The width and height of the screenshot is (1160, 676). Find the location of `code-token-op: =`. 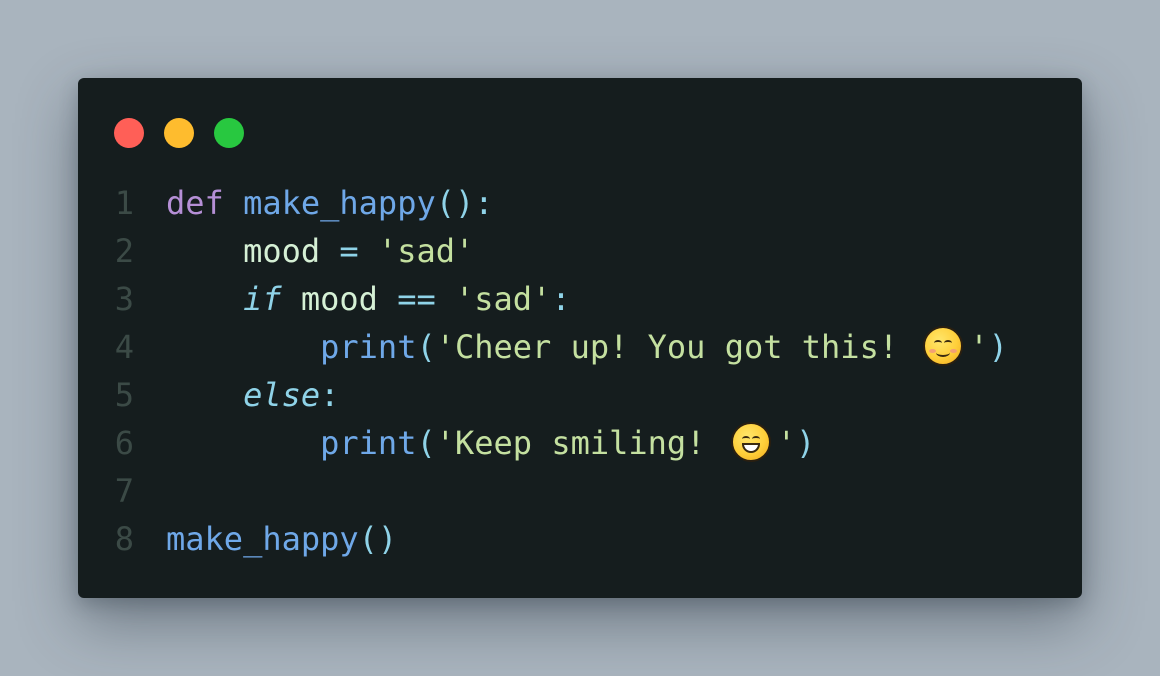

code-token-op: = is located at coordinates (349, 251).